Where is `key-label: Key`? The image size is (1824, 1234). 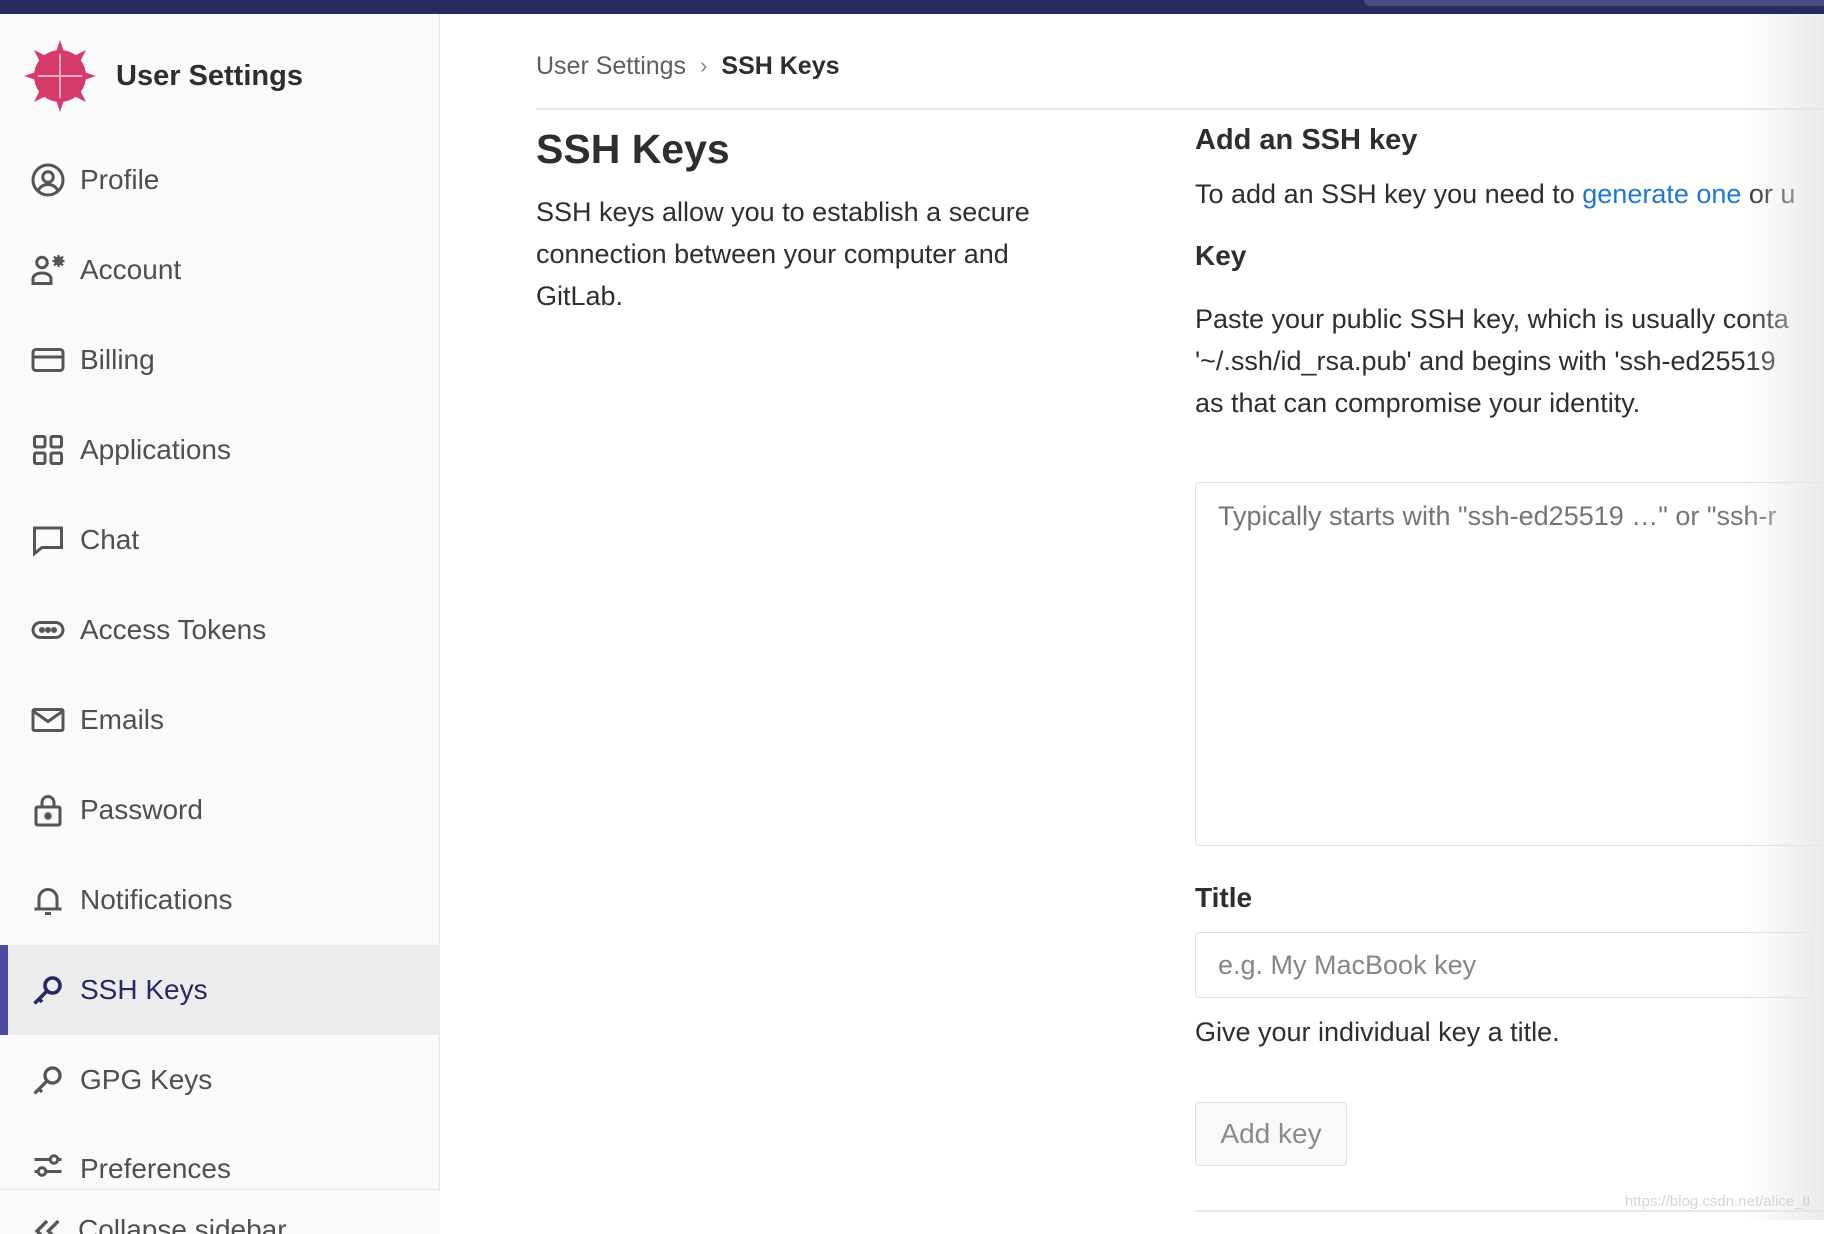 key-label: Key is located at coordinates (1509, 256).